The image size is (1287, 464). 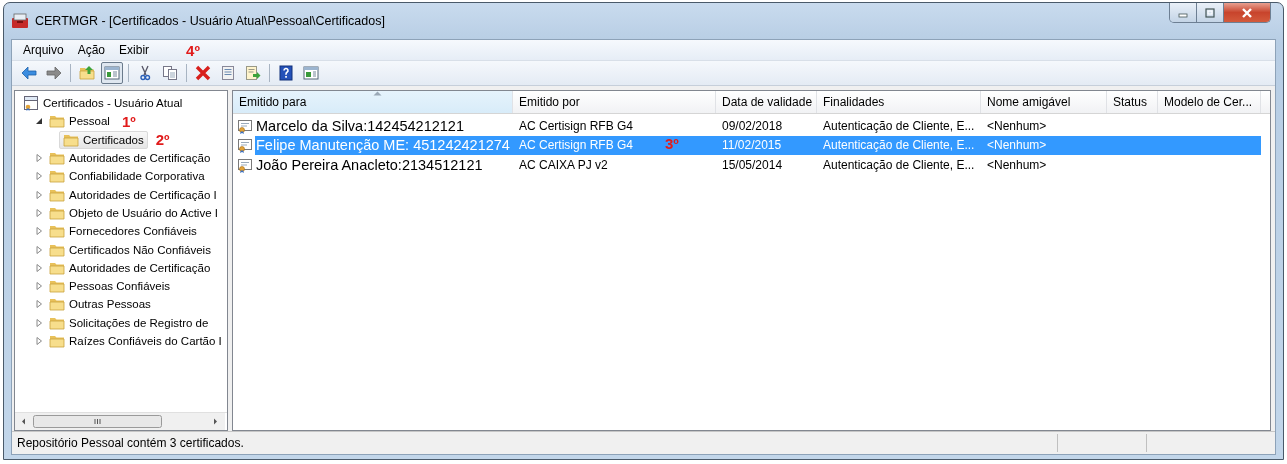 What do you see at coordinates (162, 140) in the screenshot?
I see `annotation-label: 2º` at bounding box center [162, 140].